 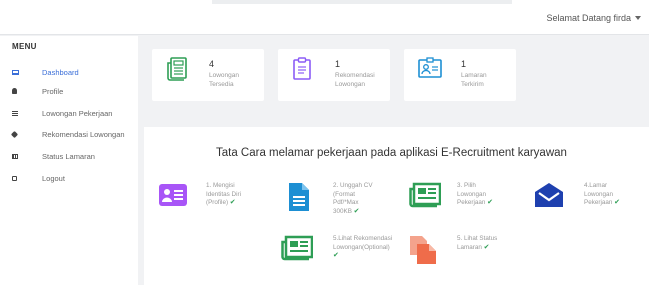 What do you see at coordinates (363, 243) in the screenshot?
I see `step-text: 5.Lihat Rekomendasi Lowongan(Optional)` at bounding box center [363, 243].